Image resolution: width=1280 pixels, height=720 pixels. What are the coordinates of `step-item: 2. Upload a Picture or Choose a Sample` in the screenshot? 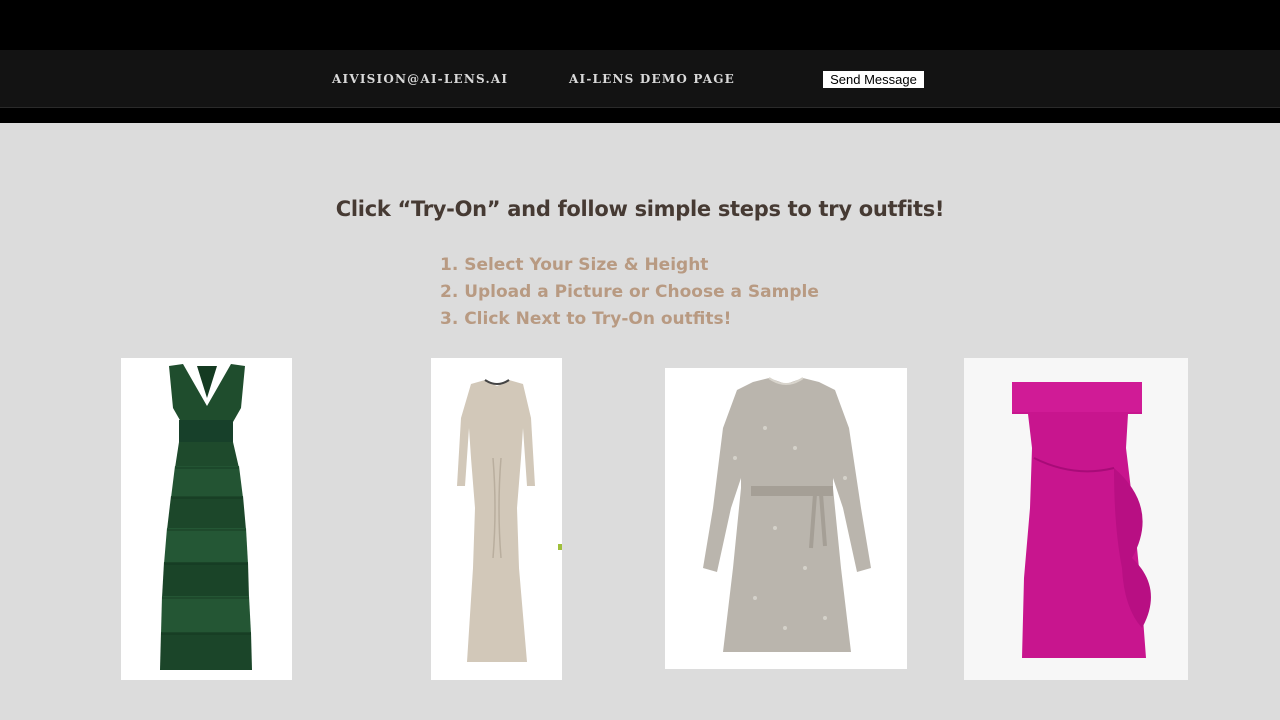 It's located at (629, 292).